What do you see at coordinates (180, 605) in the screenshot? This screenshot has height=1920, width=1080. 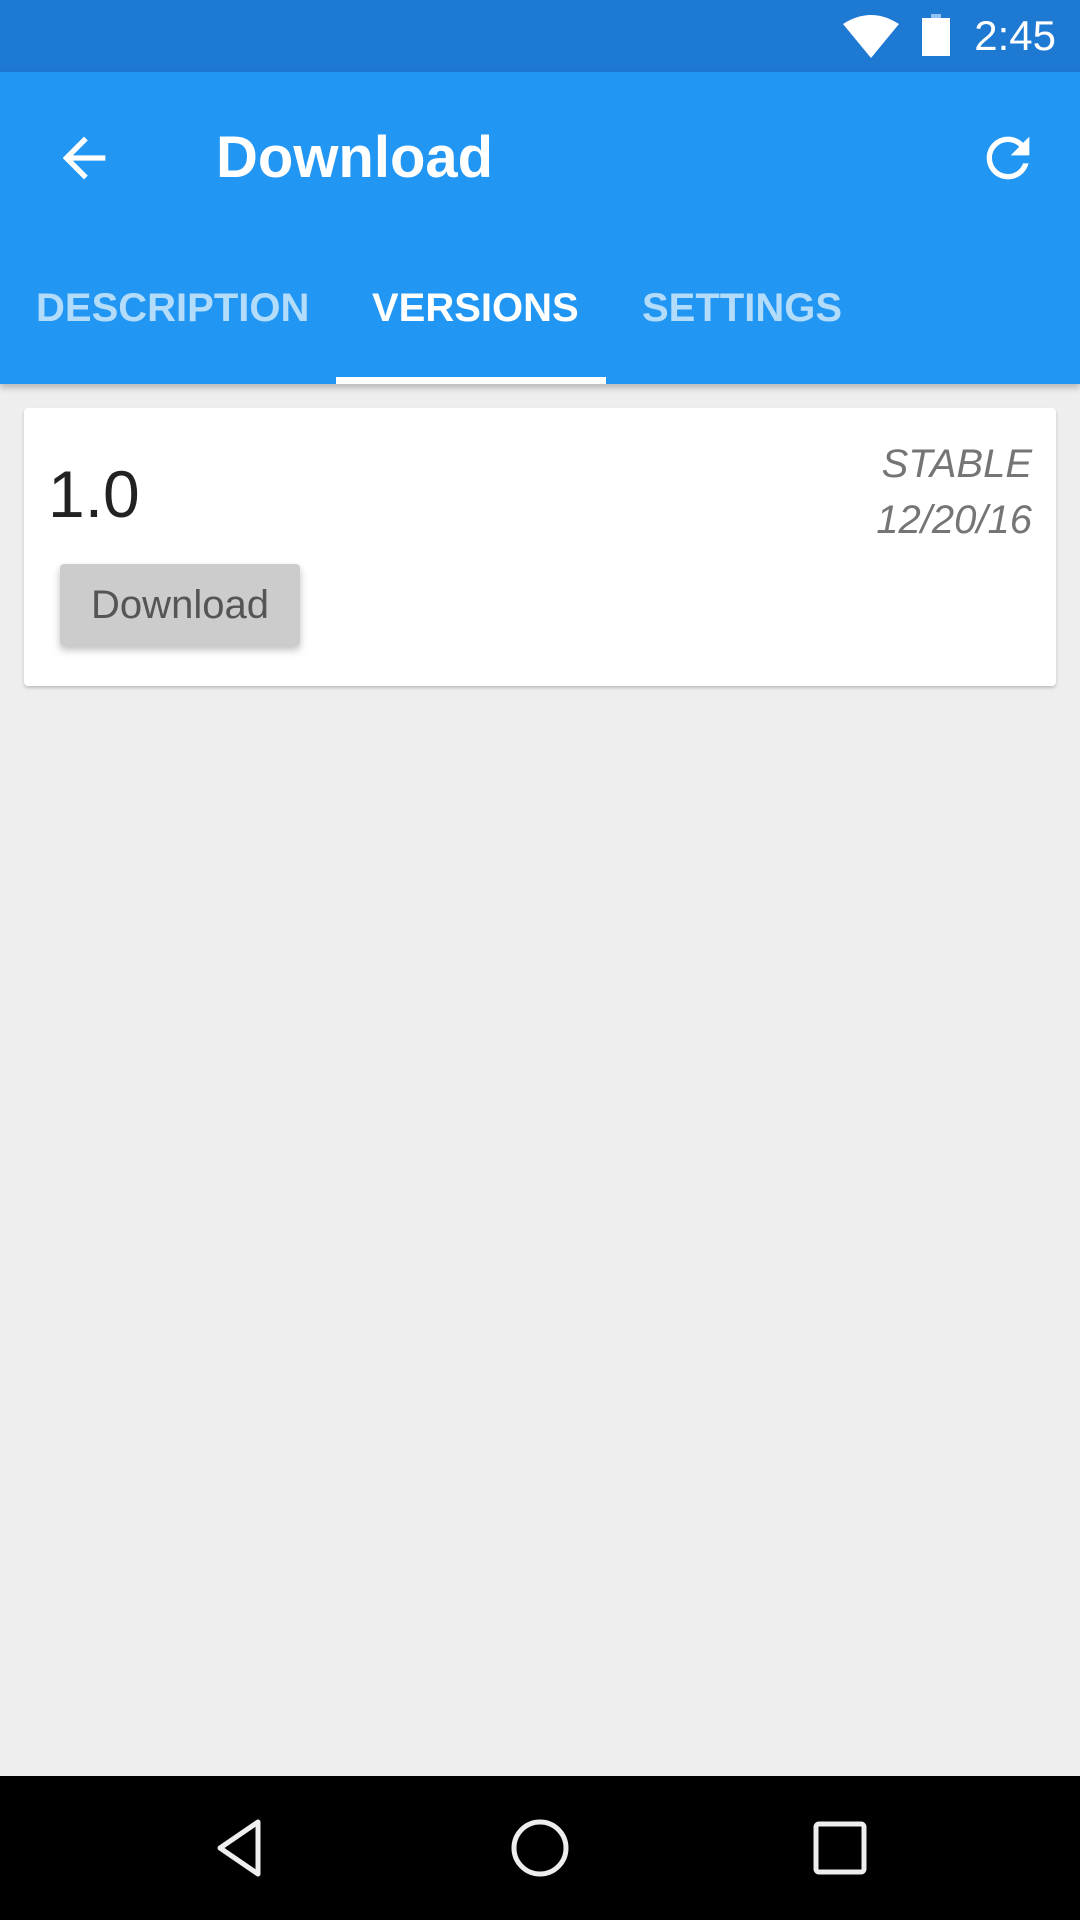 I see `download-button: Download` at bounding box center [180, 605].